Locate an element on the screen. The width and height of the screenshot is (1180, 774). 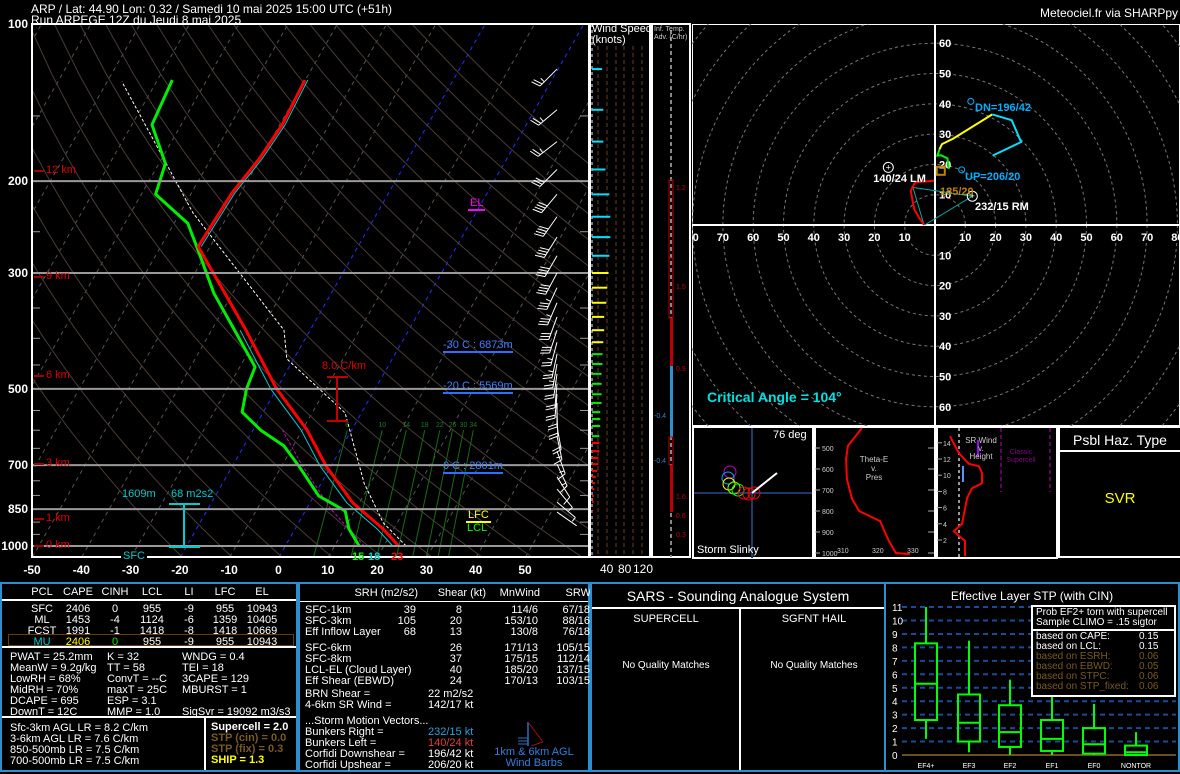
stp-category-label: EF3 is located at coordinates (969, 766).